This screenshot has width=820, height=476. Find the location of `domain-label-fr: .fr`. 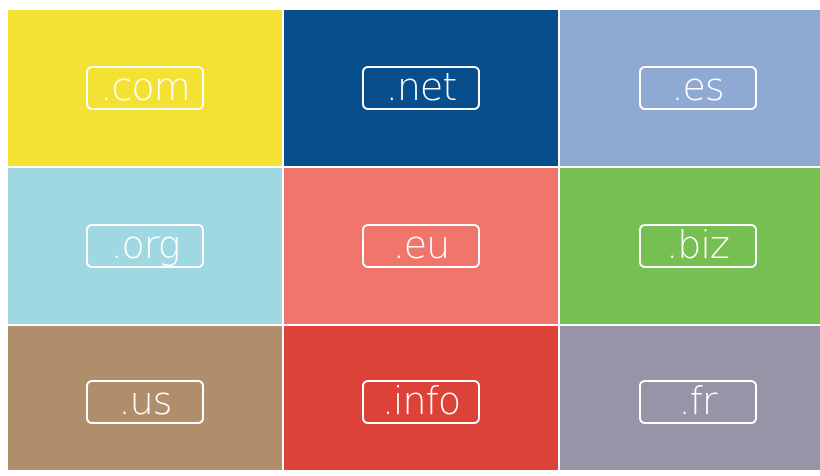

domain-label-fr: .fr is located at coordinates (697, 401).